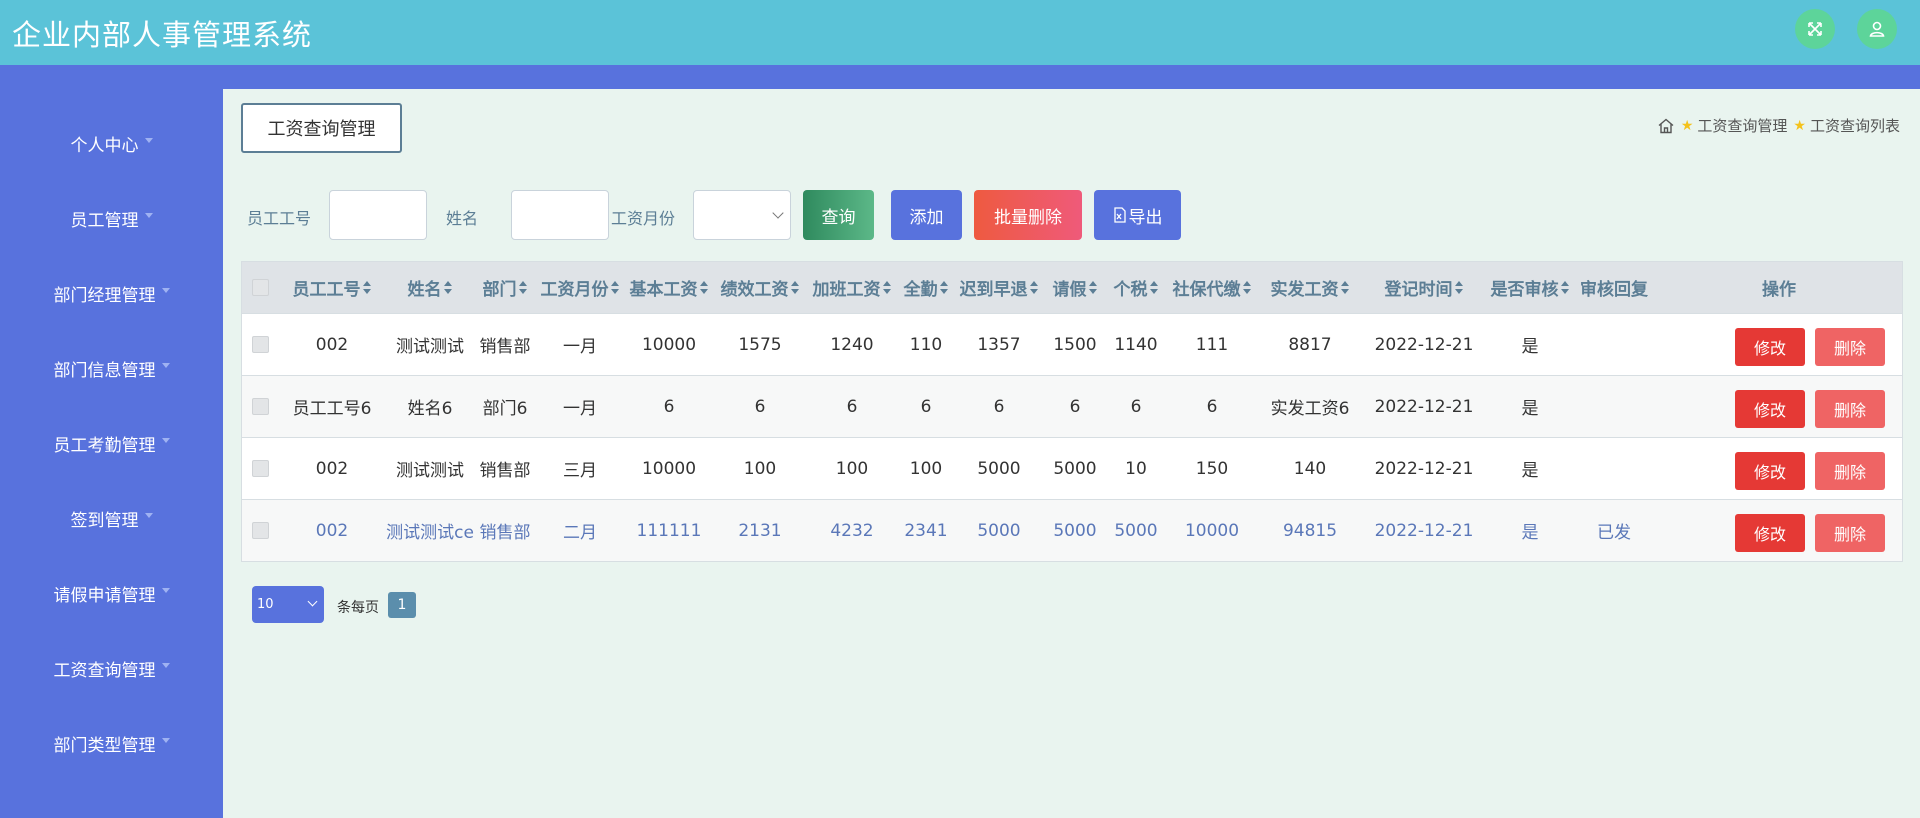 Image resolution: width=1920 pixels, height=818 pixels. What do you see at coordinates (1424, 287) in the screenshot?
I see `col-register-time: 登记时间` at bounding box center [1424, 287].